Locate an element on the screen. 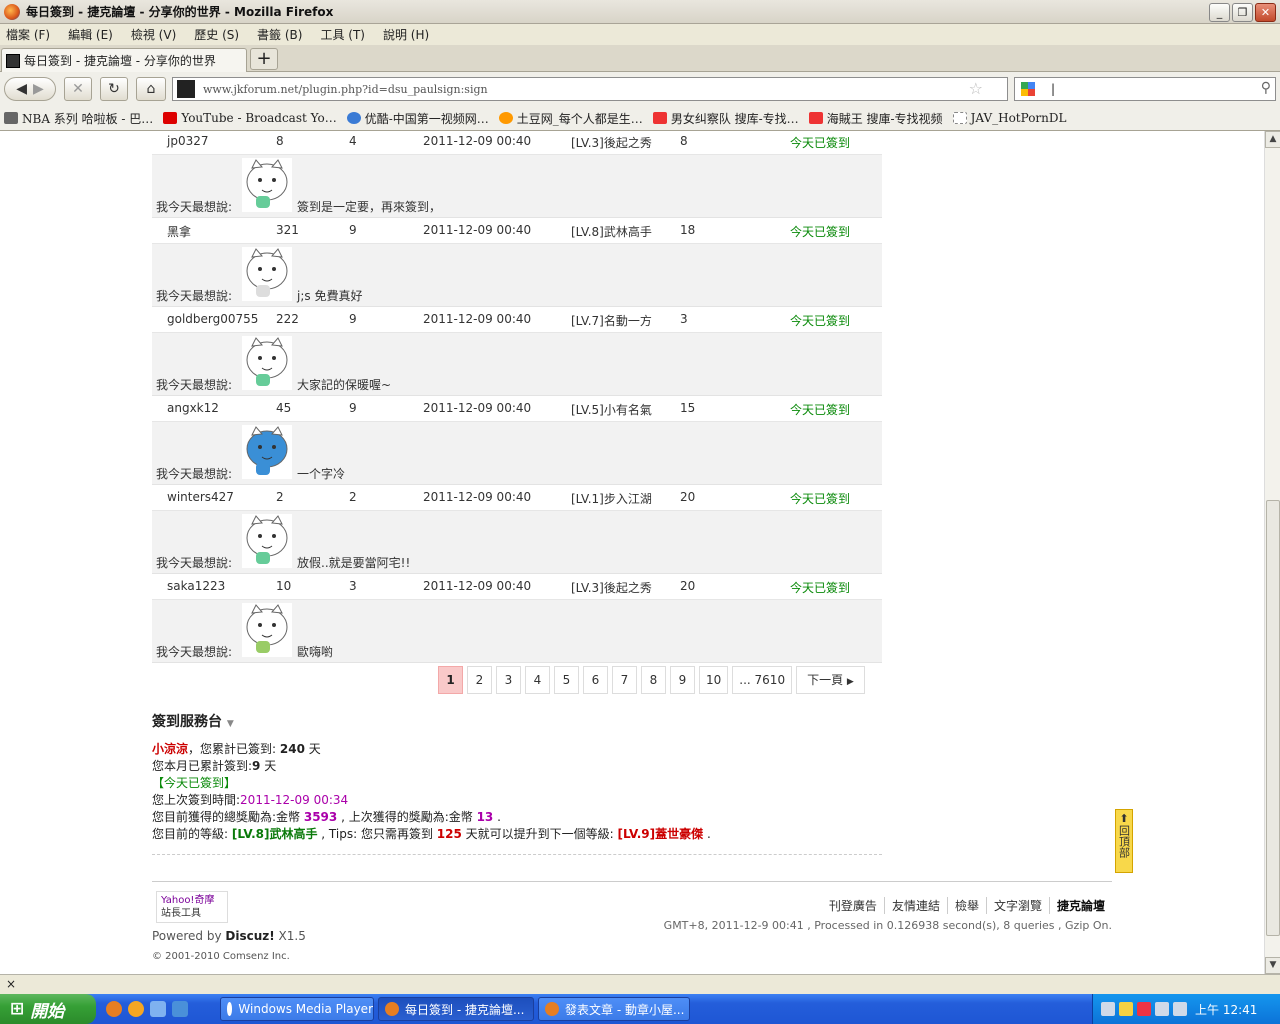 This screenshot has width=1280, height=1024. page-link: 8 is located at coordinates (653, 680).